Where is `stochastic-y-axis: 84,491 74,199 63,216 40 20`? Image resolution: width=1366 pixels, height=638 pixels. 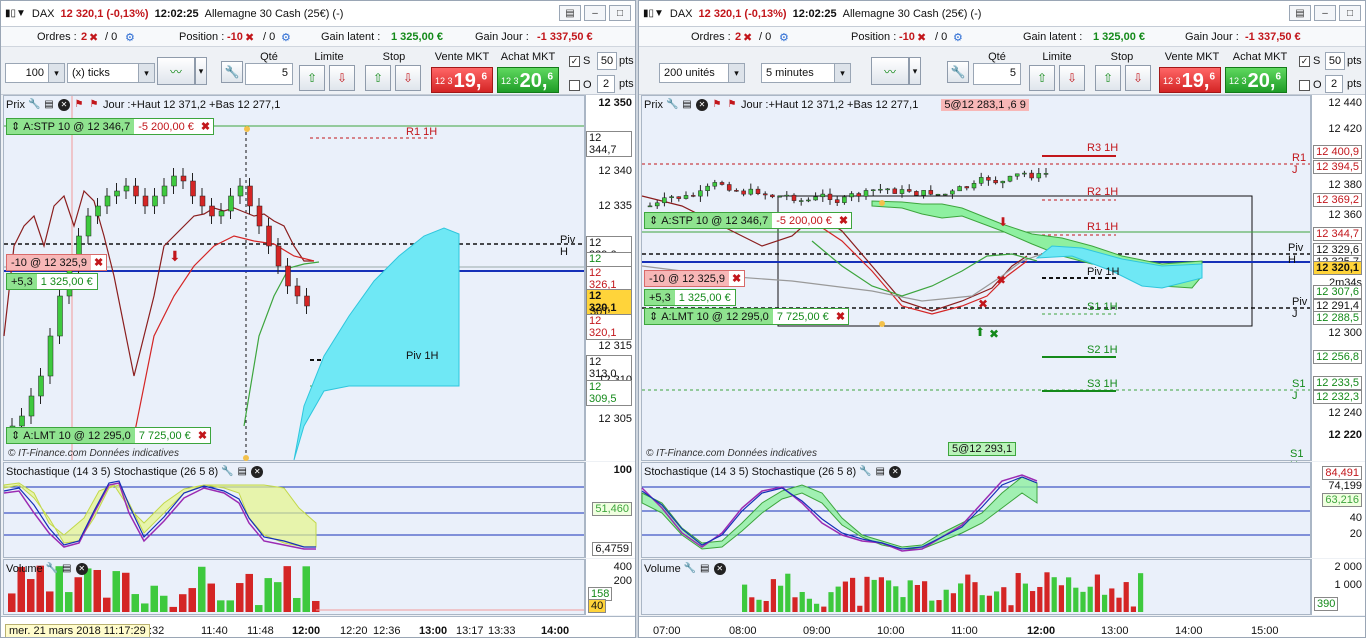 stochastic-y-axis: 84,491 74,199 63,216 40 20 is located at coordinates (1338, 510).